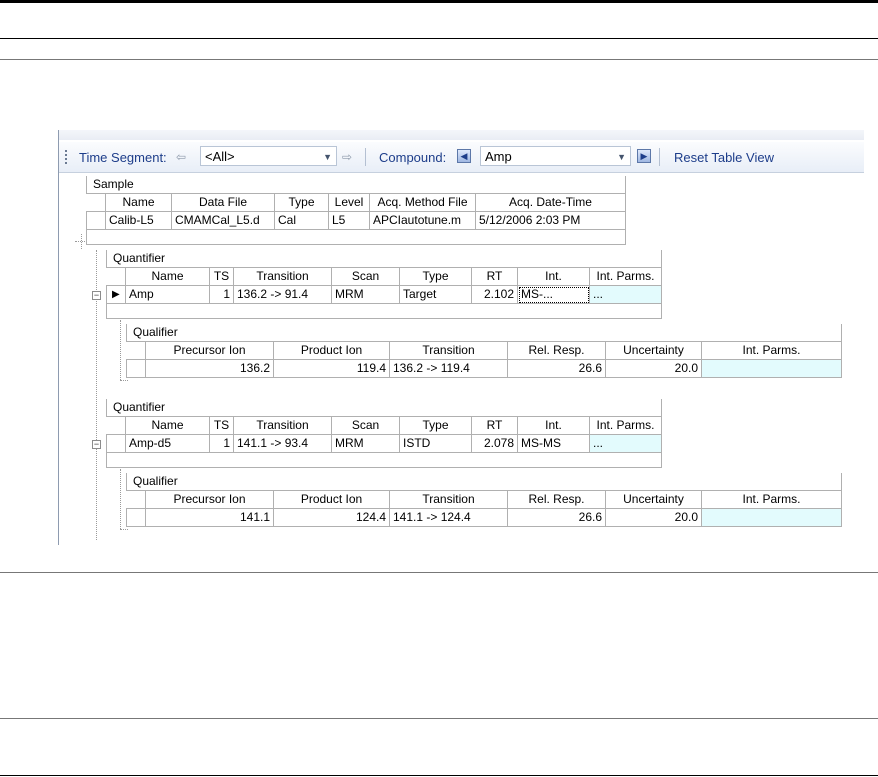 Image resolution: width=878 pixels, height=777 pixels. I want to click on qualifier-product-cell: 124.4, so click(332, 518).